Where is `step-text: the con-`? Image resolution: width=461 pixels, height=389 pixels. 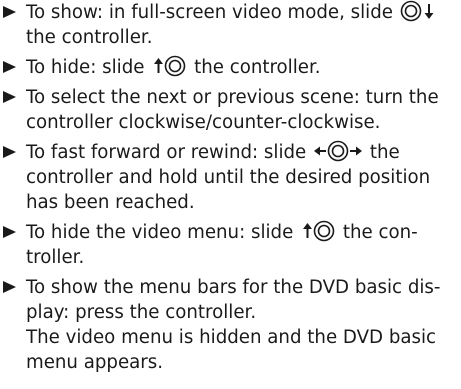
step-text: the con- is located at coordinates (380, 232).